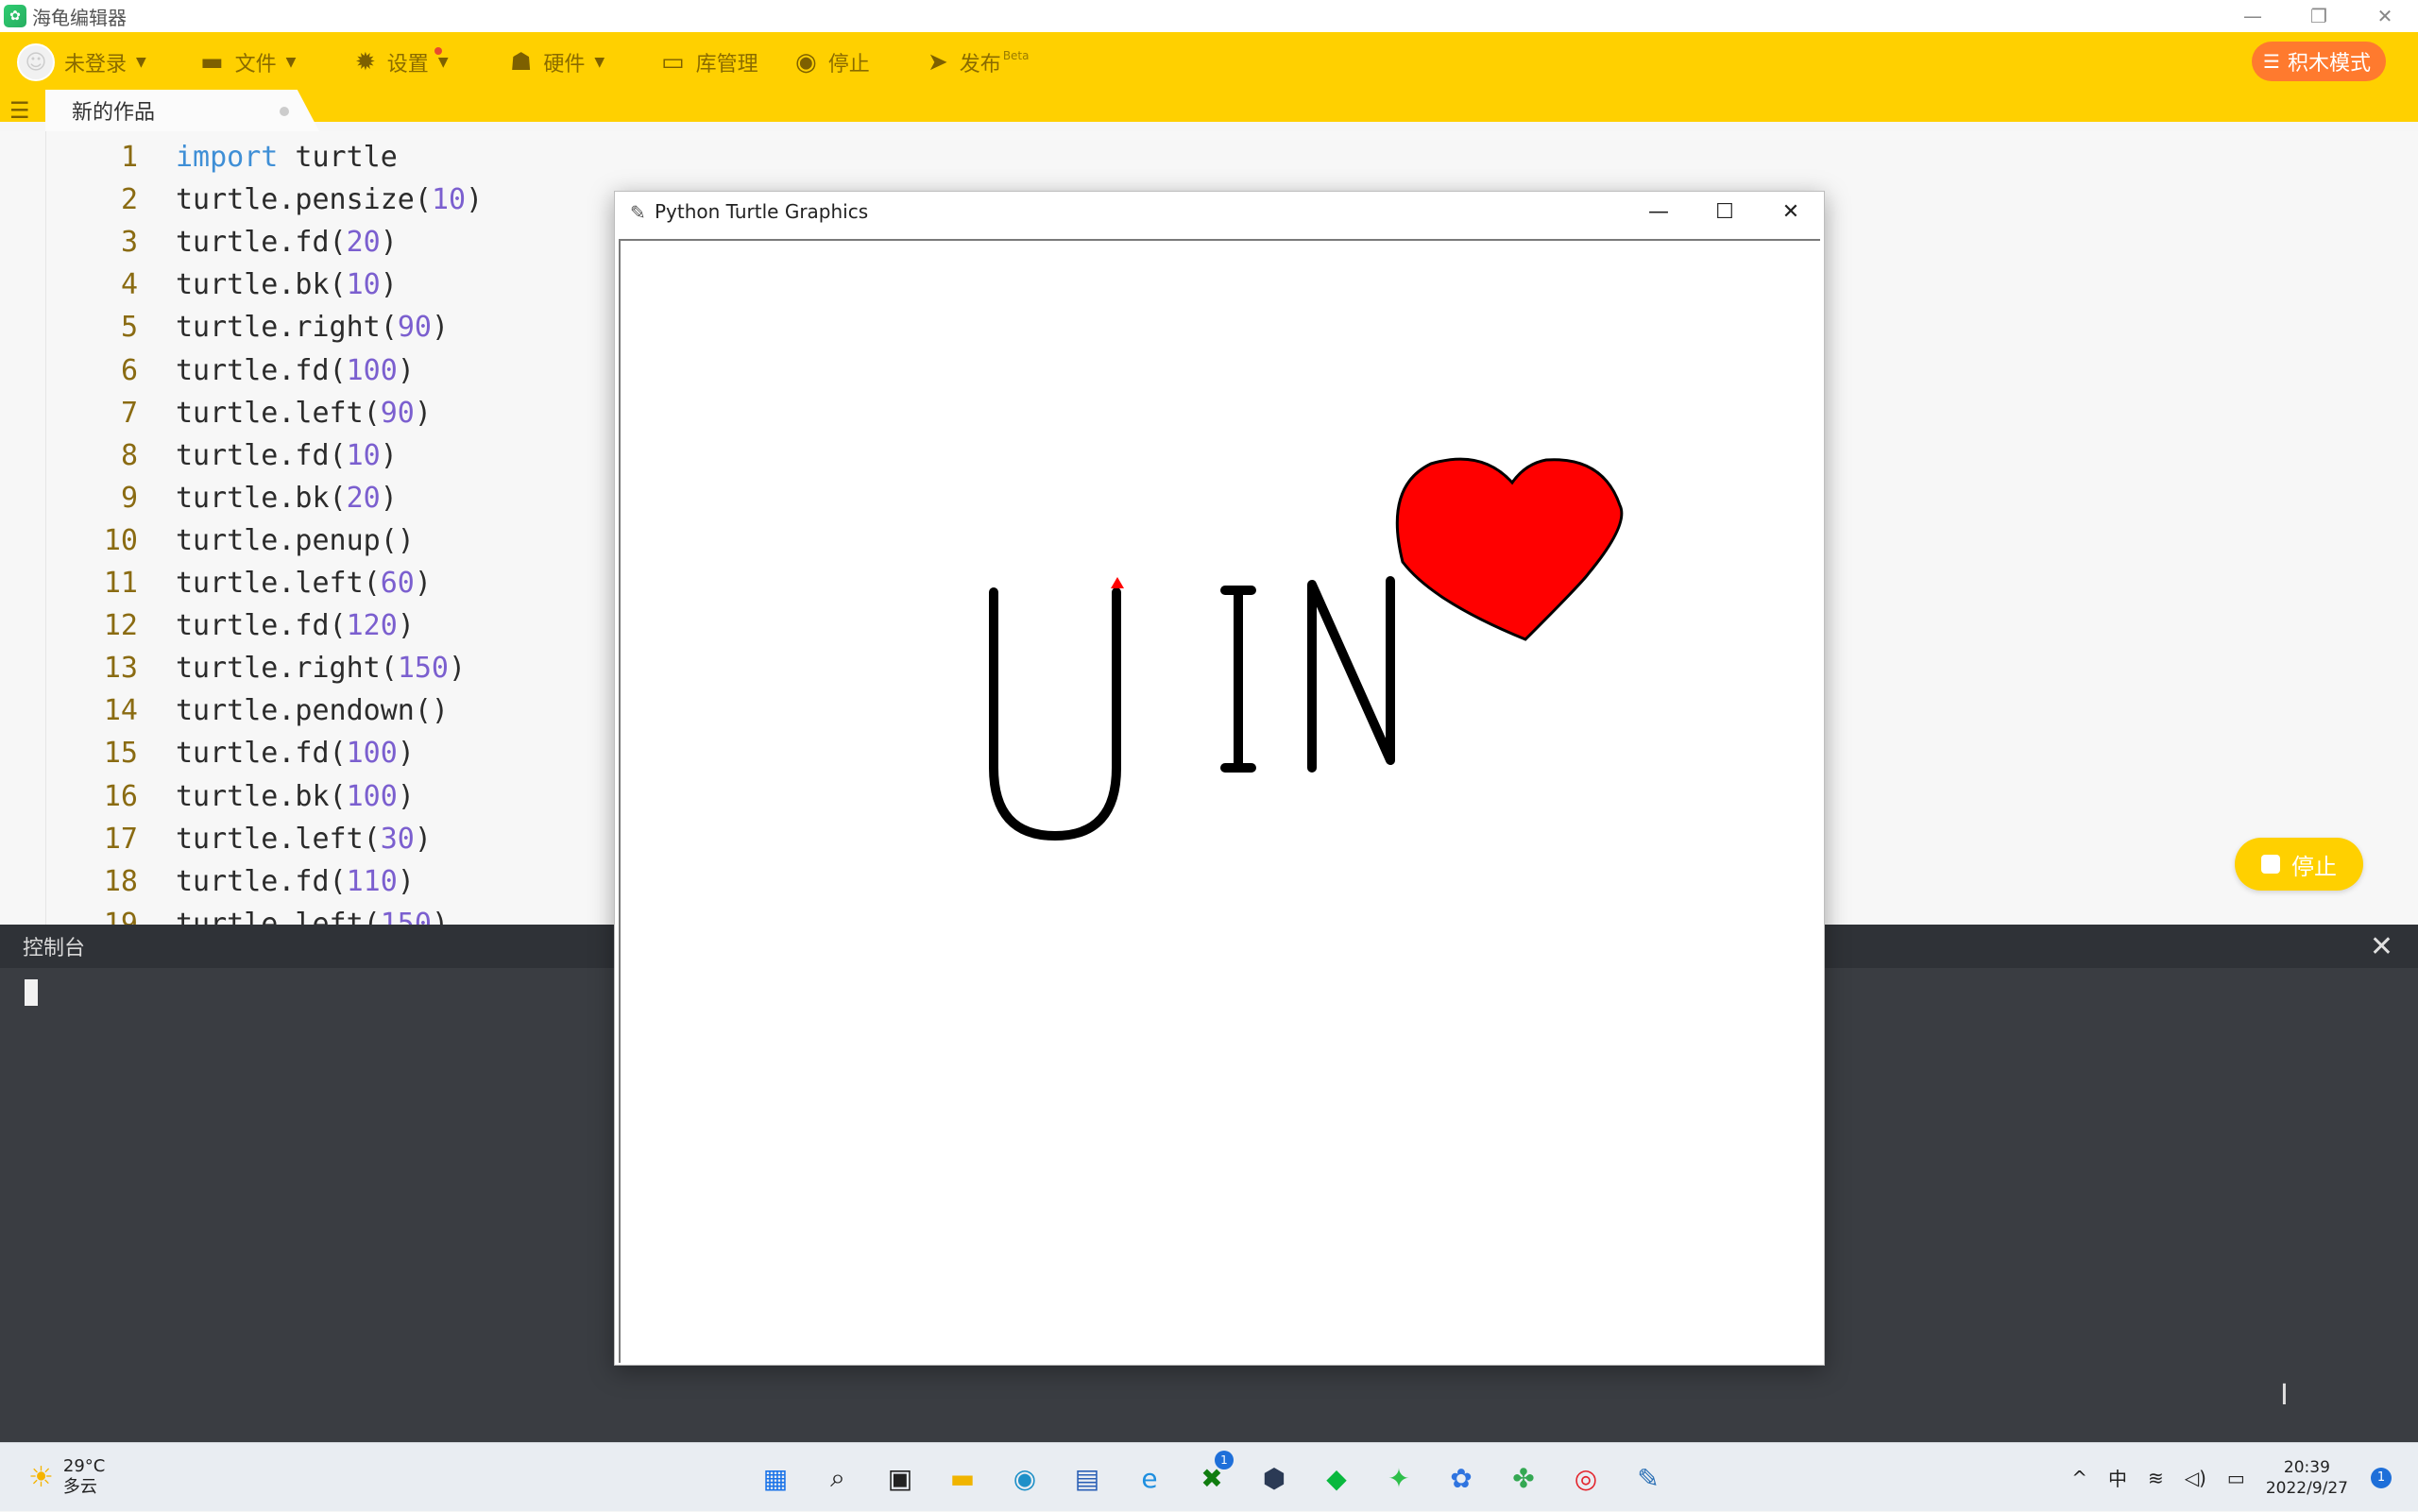  Describe the element at coordinates (2117, 1478) in the screenshot. I see `ime-indicator: 中` at that location.